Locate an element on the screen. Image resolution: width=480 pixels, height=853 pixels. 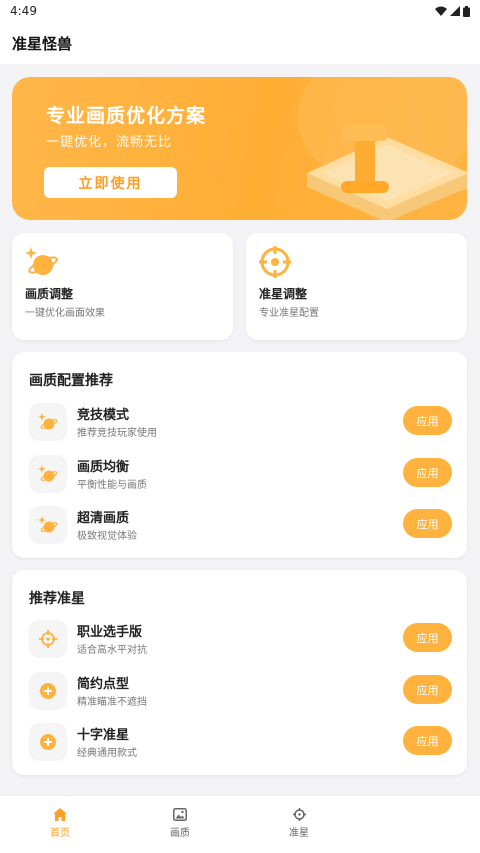
status-time: 4:49 is located at coordinates (23, 11).